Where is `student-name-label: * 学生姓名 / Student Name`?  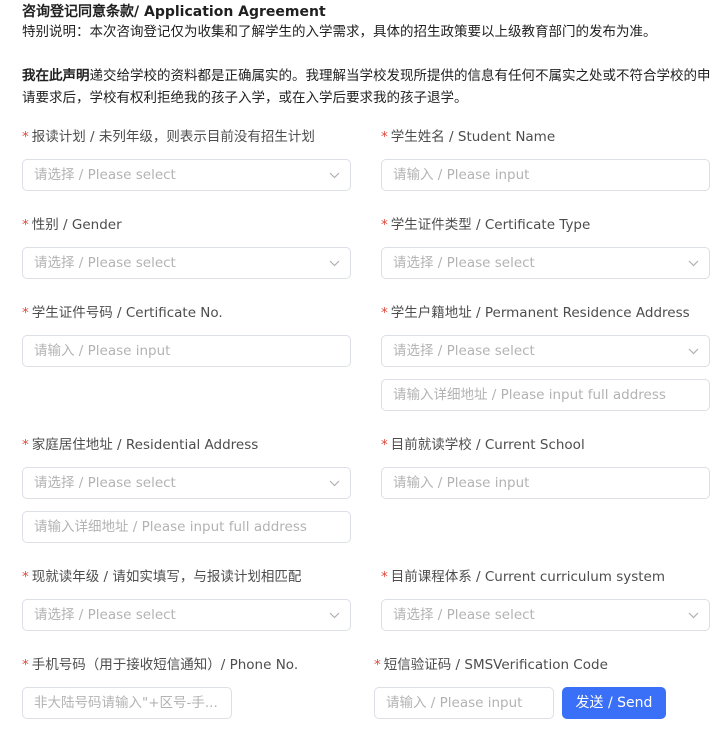 student-name-label: * 学生姓名 / Student Name is located at coordinates (468, 137).